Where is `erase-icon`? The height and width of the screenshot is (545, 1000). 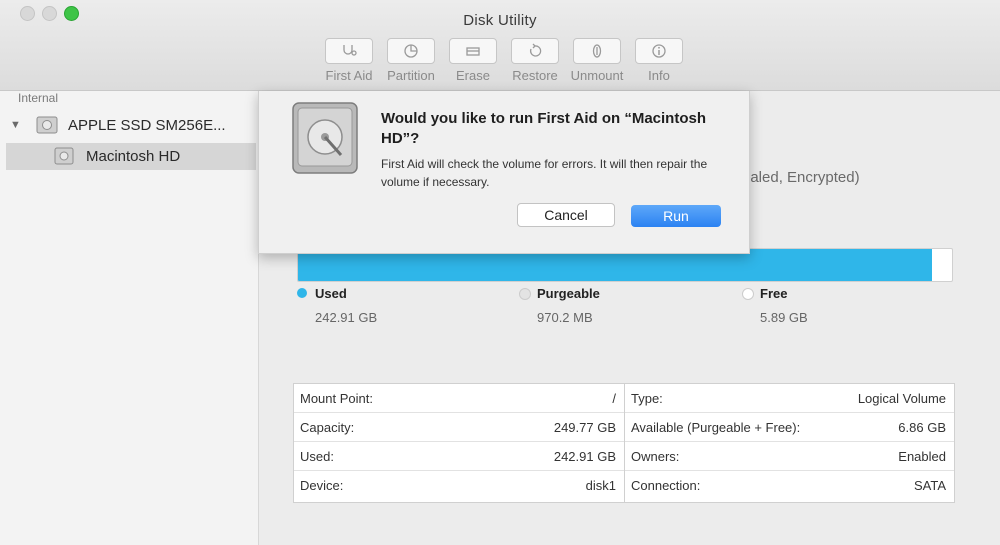
erase-icon is located at coordinates (473, 51).